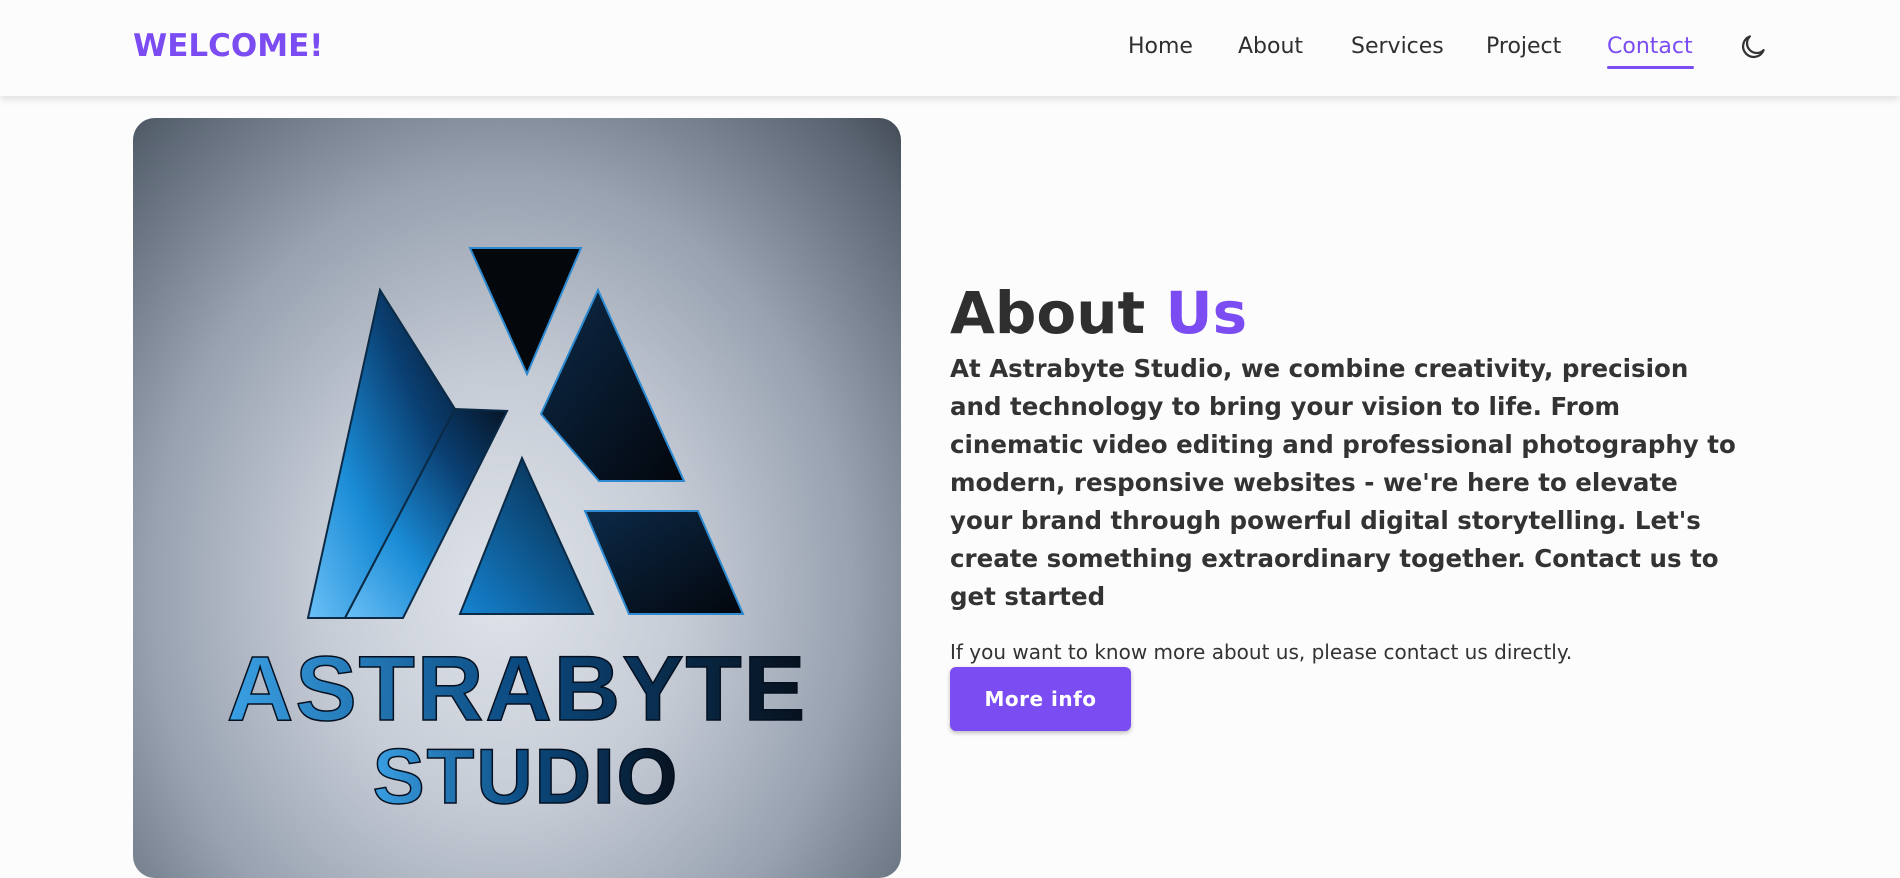  I want to click on logo-shape-top, so click(525, 312).